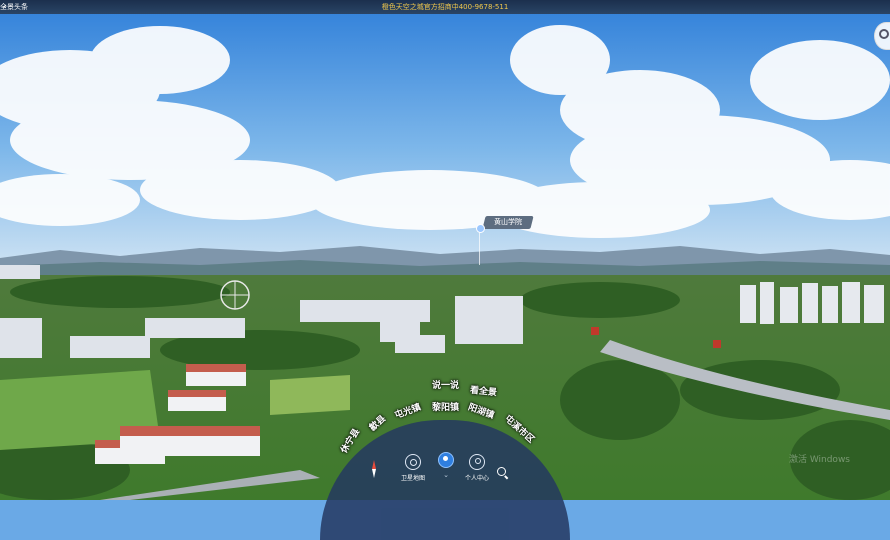 Image resolution: width=890 pixels, height=540 pixels. I want to click on search-icon, so click(502, 473).